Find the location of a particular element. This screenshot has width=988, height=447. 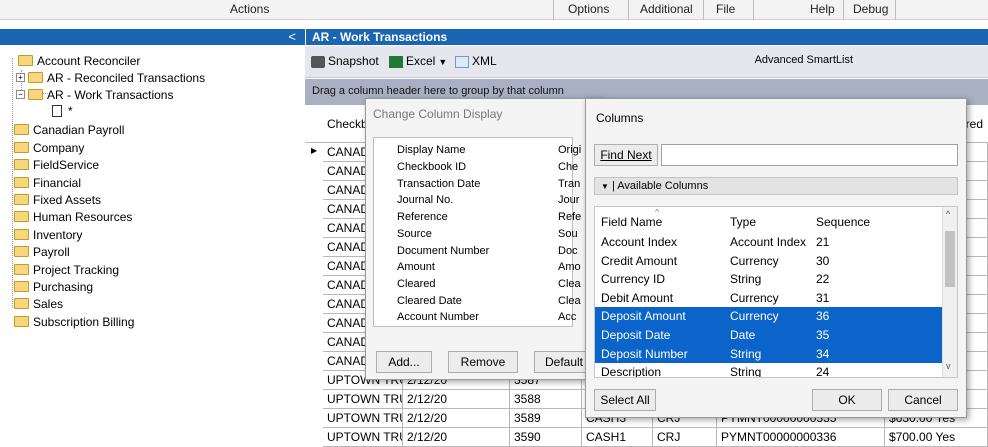

grid-cell: 3589 is located at coordinates (546, 418).